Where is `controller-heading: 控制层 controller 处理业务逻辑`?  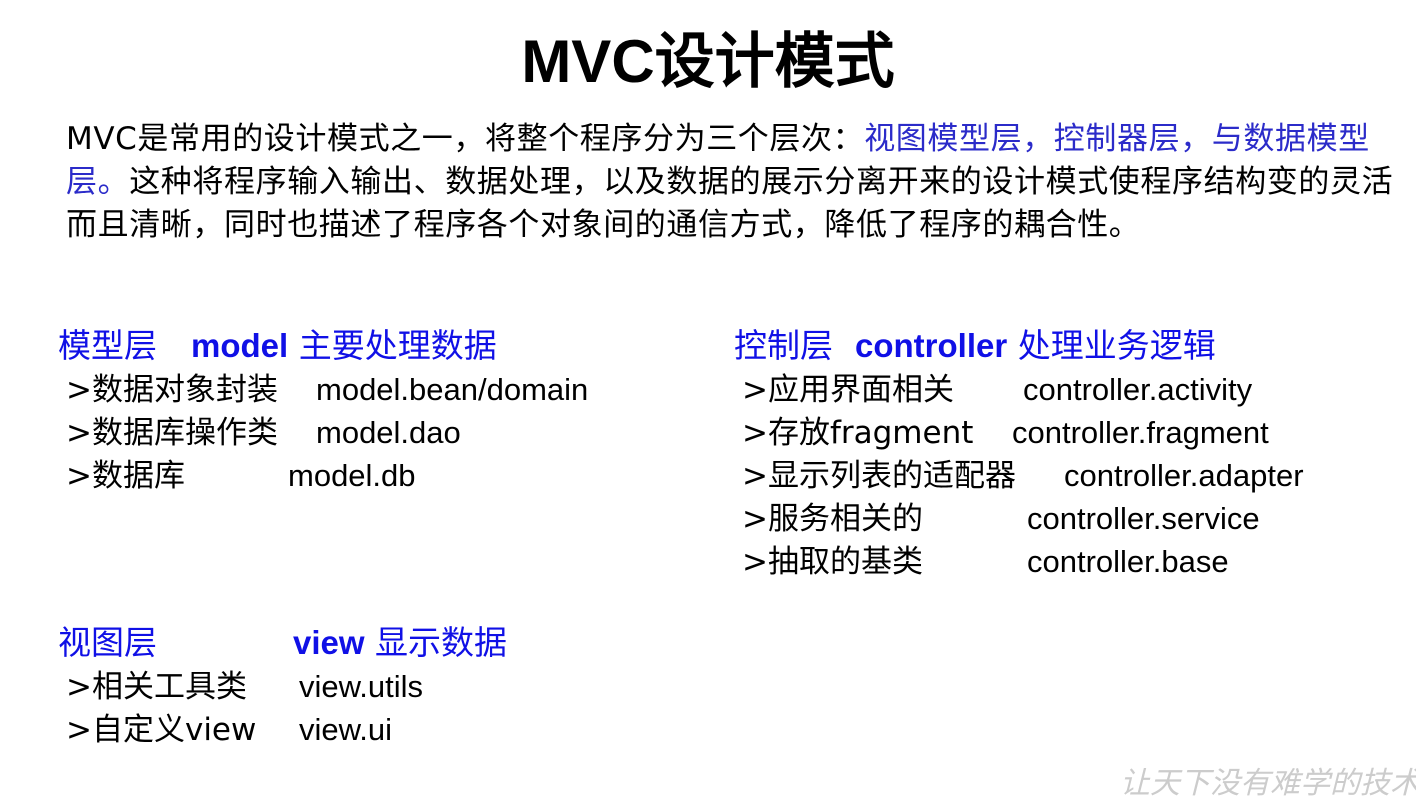 controller-heading: 控制层 controller 处理业务逻辑 is located at coordinates (975, 346).